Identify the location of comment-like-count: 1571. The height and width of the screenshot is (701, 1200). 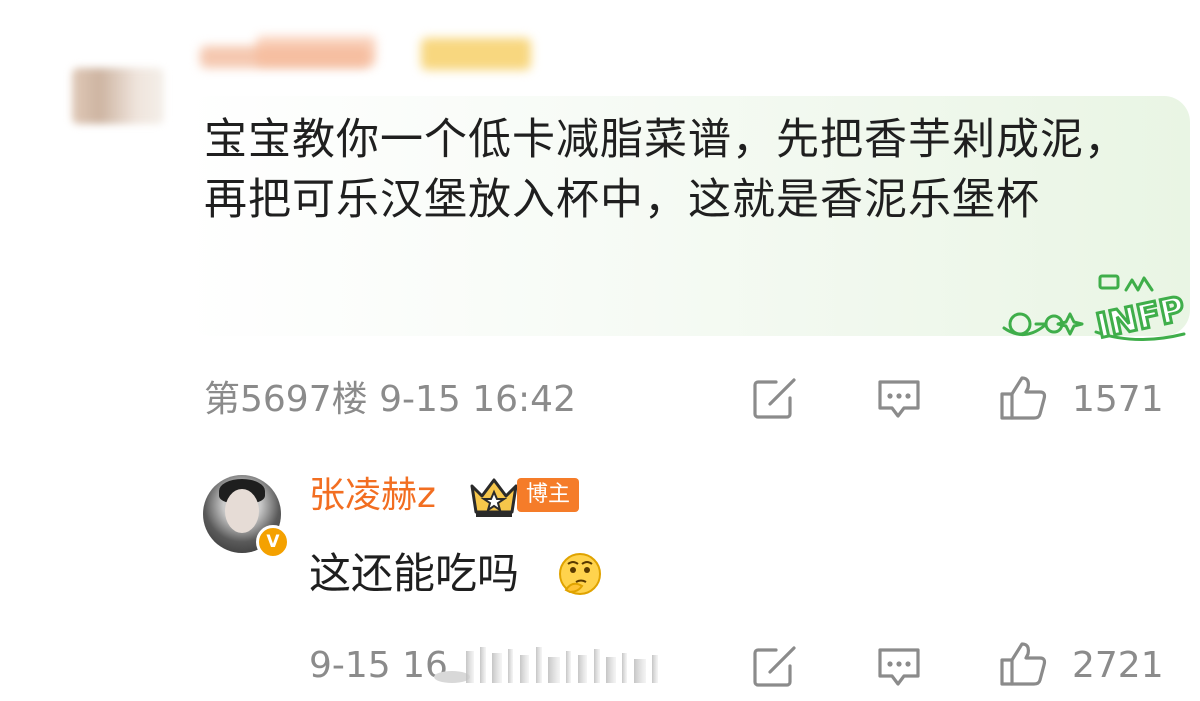
(1118, 399).